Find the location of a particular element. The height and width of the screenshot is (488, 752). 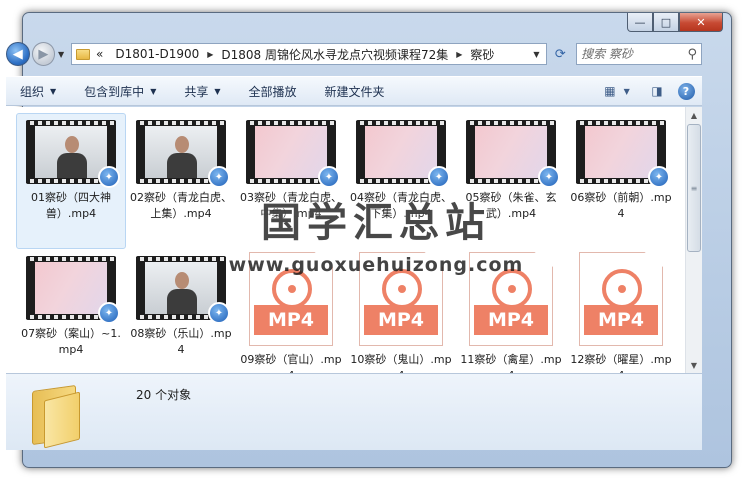

scroll-up-button: ▲ is located at coordinates (694, 115).